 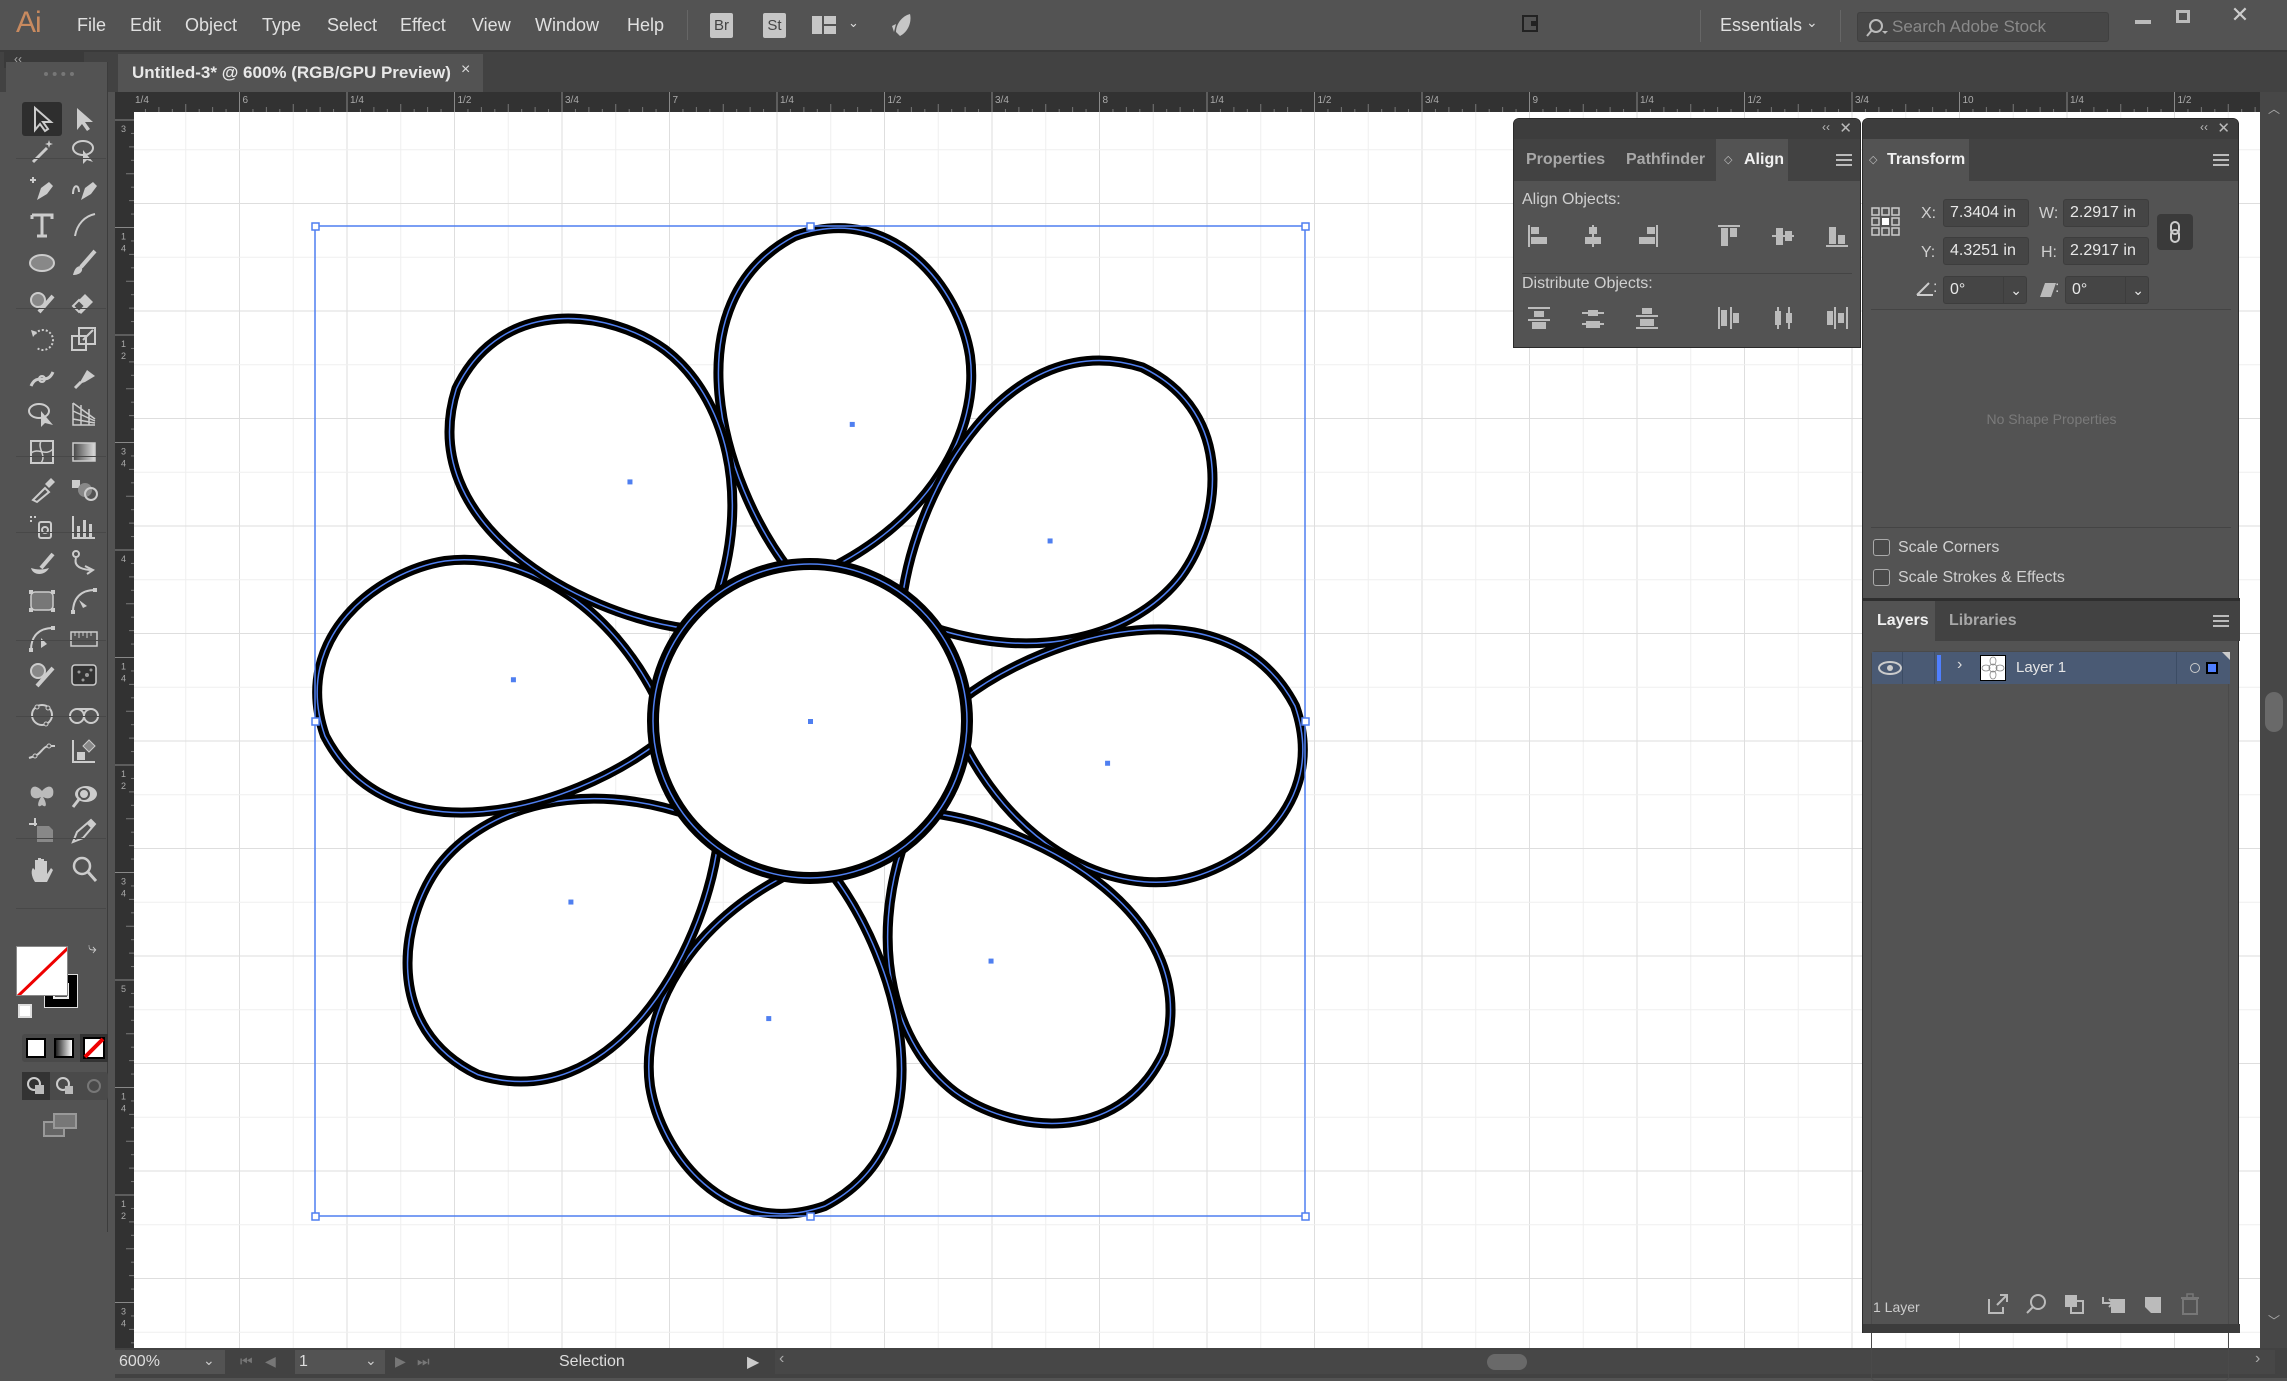 What do you see at coordinates (1986, 251) in the screenshot?
I see `y-field: 4.3251 in` at bounding box center [1986, 251].